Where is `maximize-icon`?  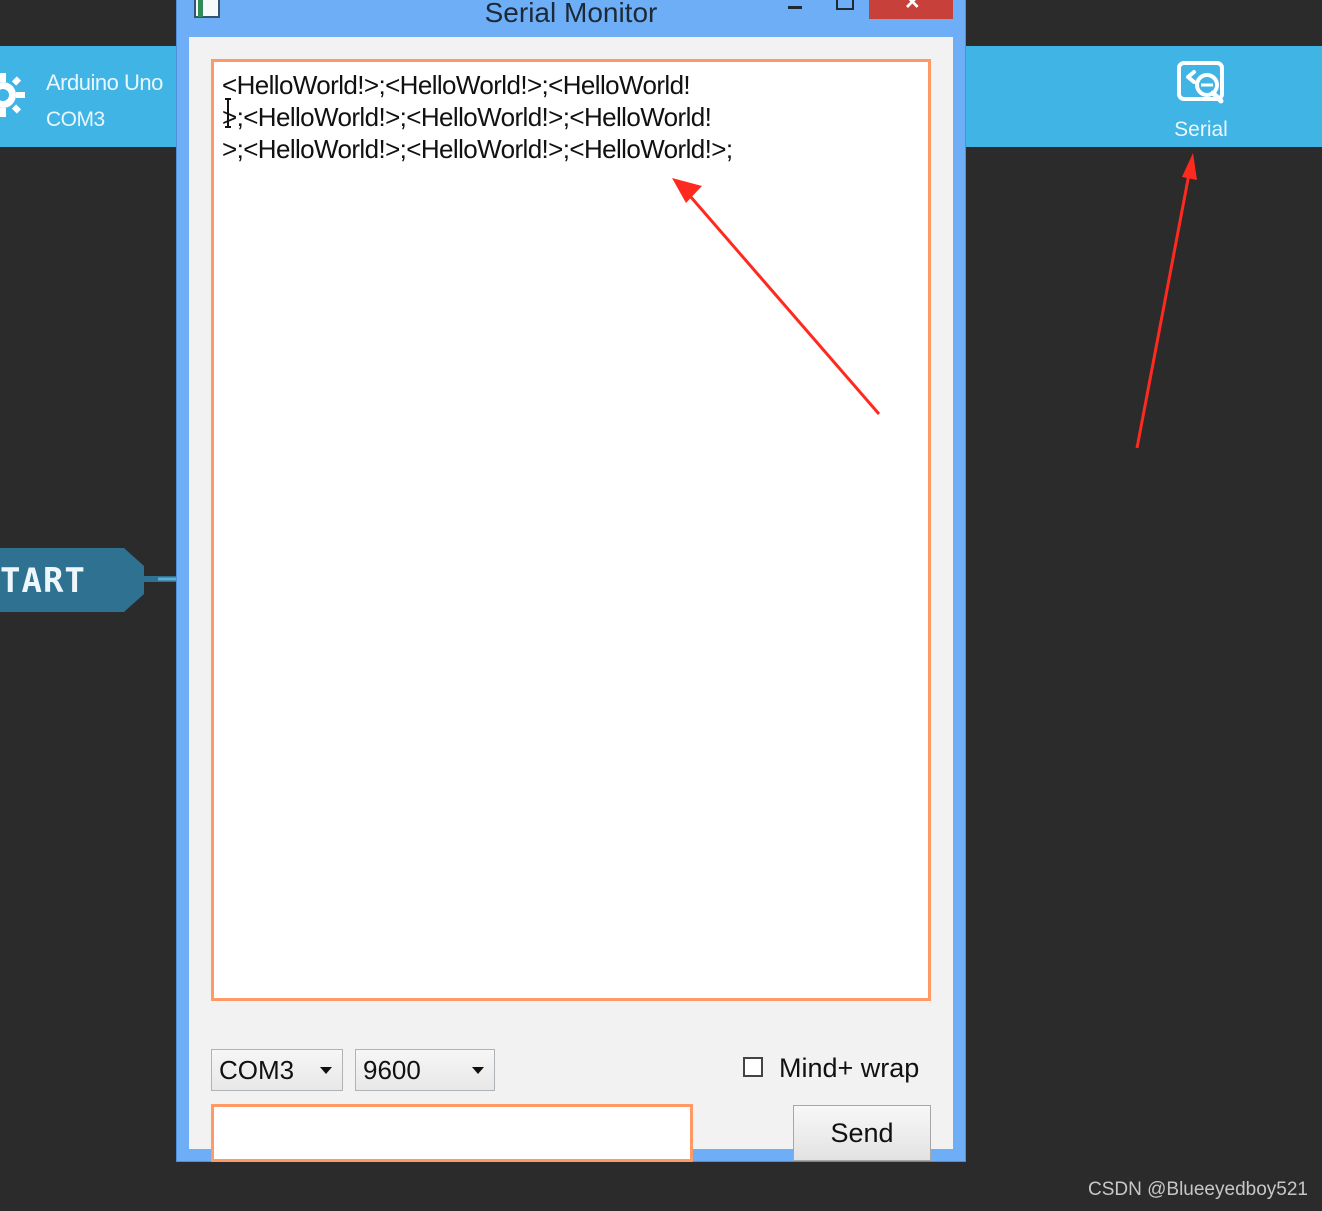 maximize-icon is located at coordinates (845, 5).